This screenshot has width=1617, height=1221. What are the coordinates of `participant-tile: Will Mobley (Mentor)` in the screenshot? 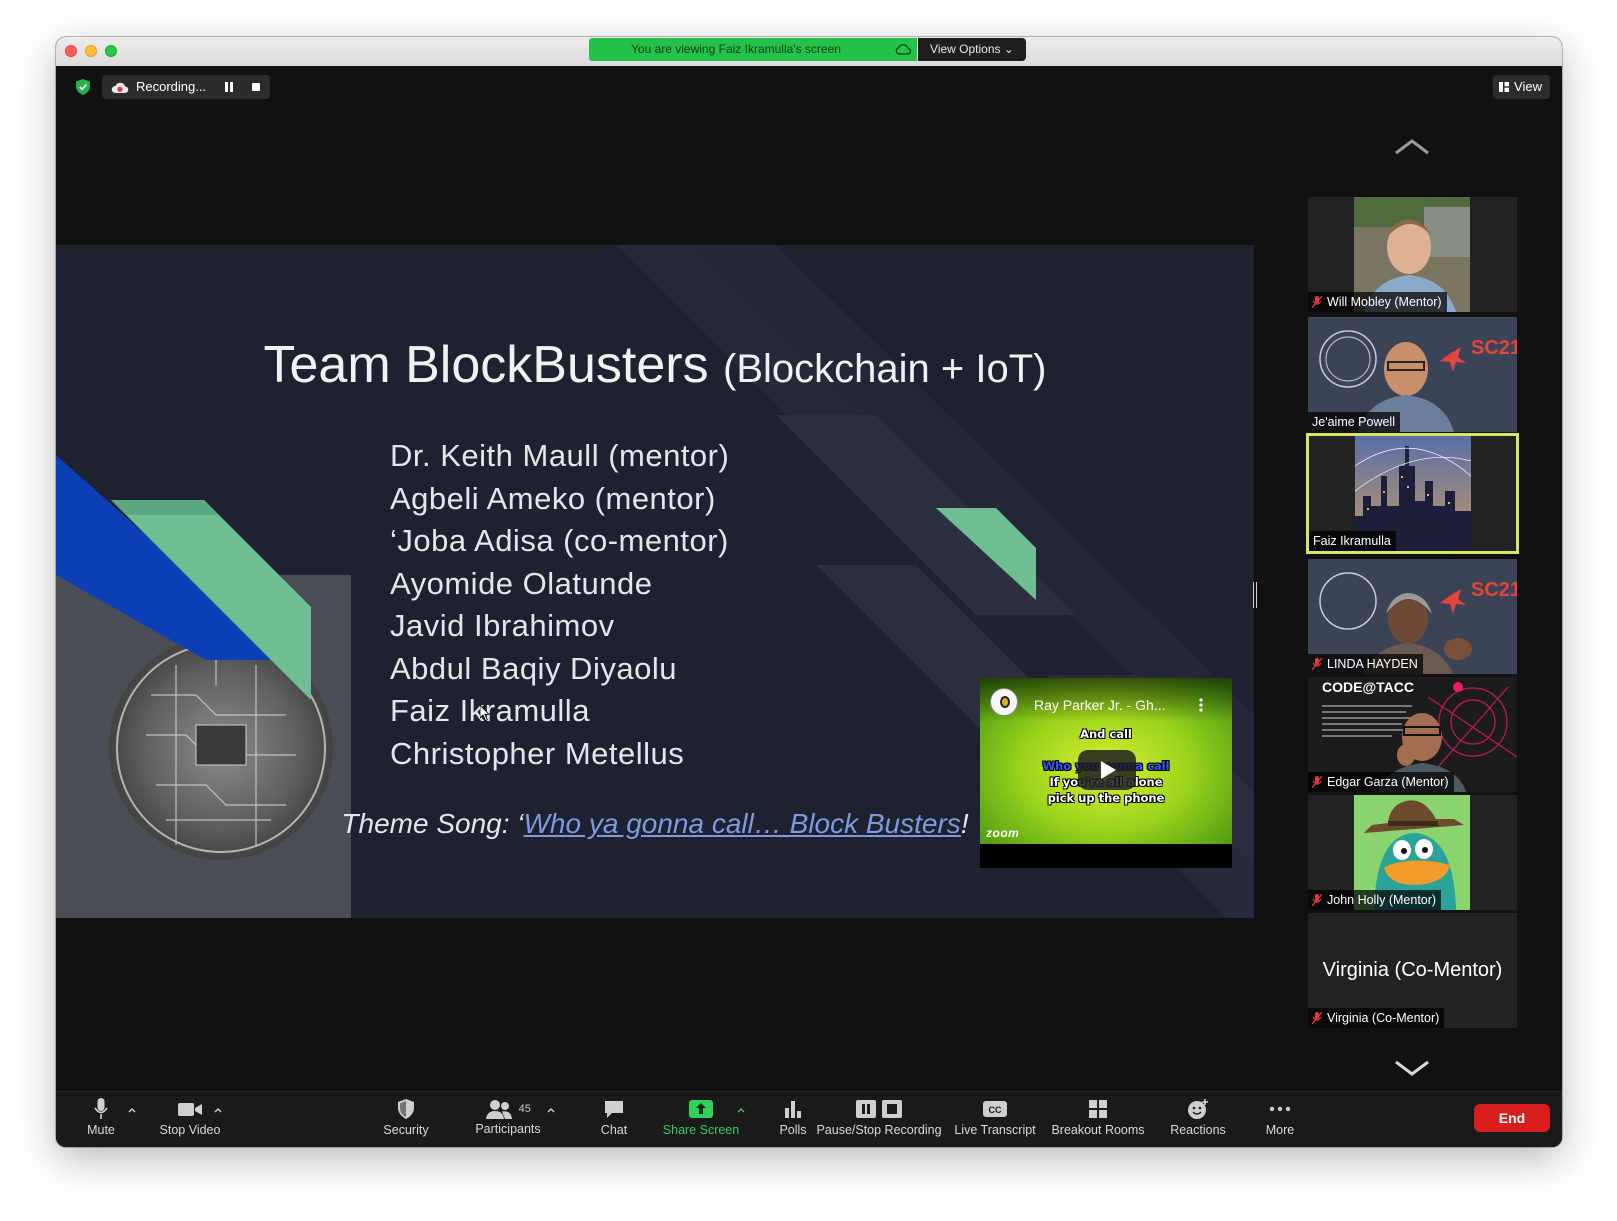 It's located at (1412, 254).